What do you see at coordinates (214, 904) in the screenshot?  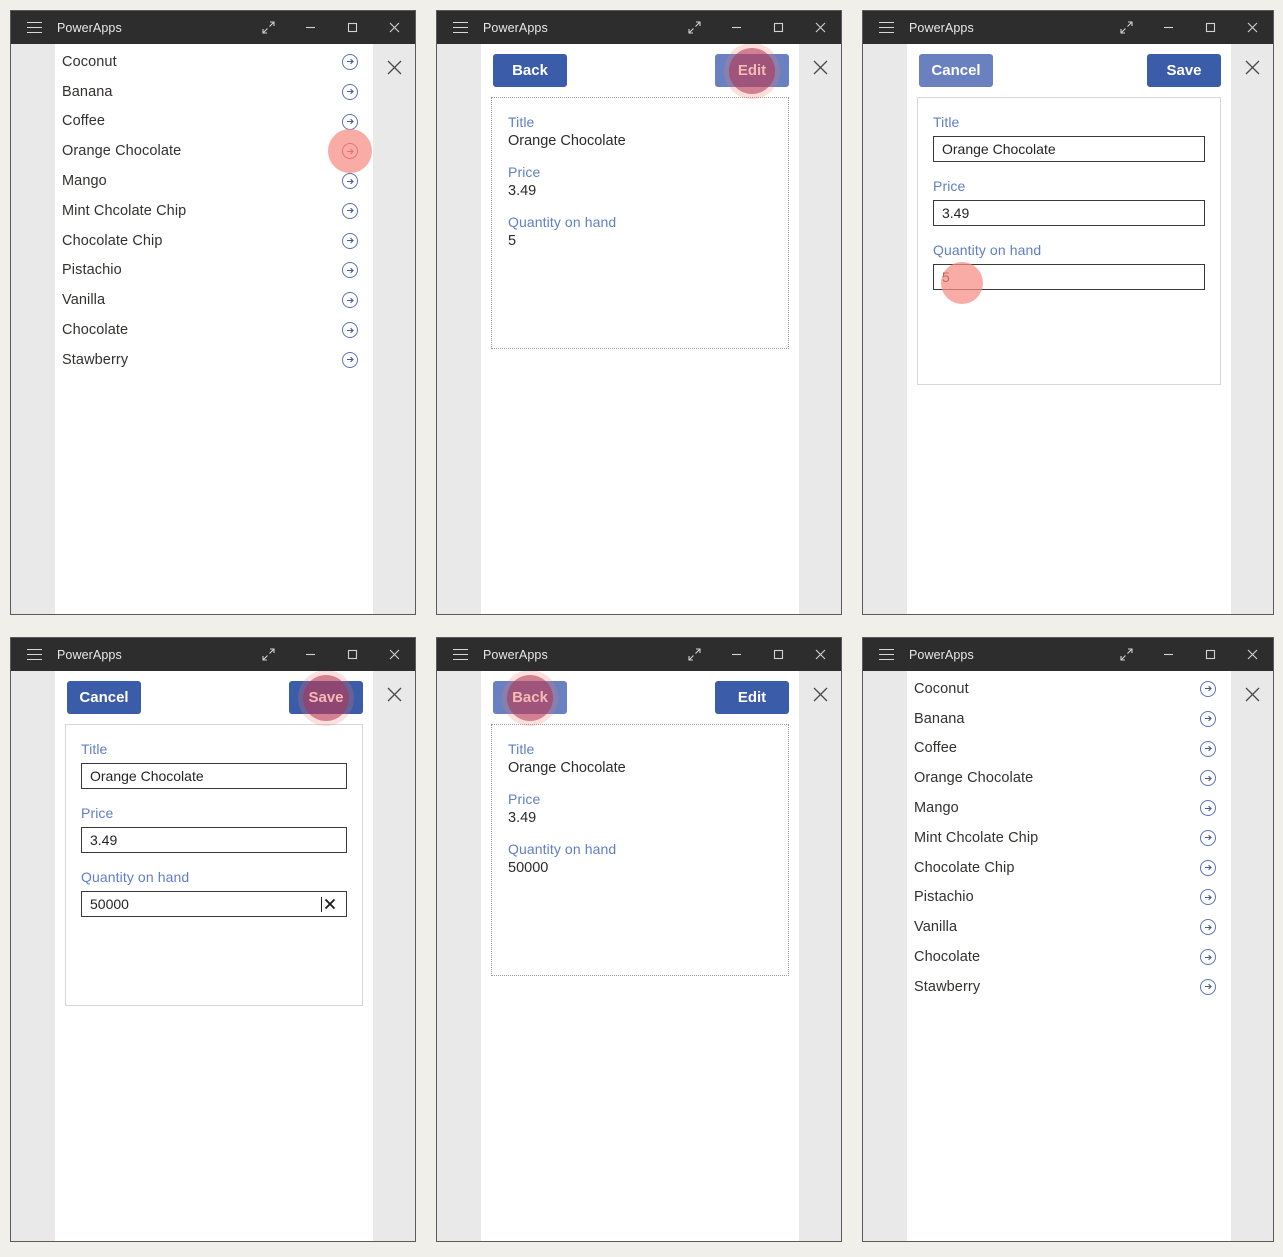 I see `quantity-input: 50000` at bounding box center [214, 904].